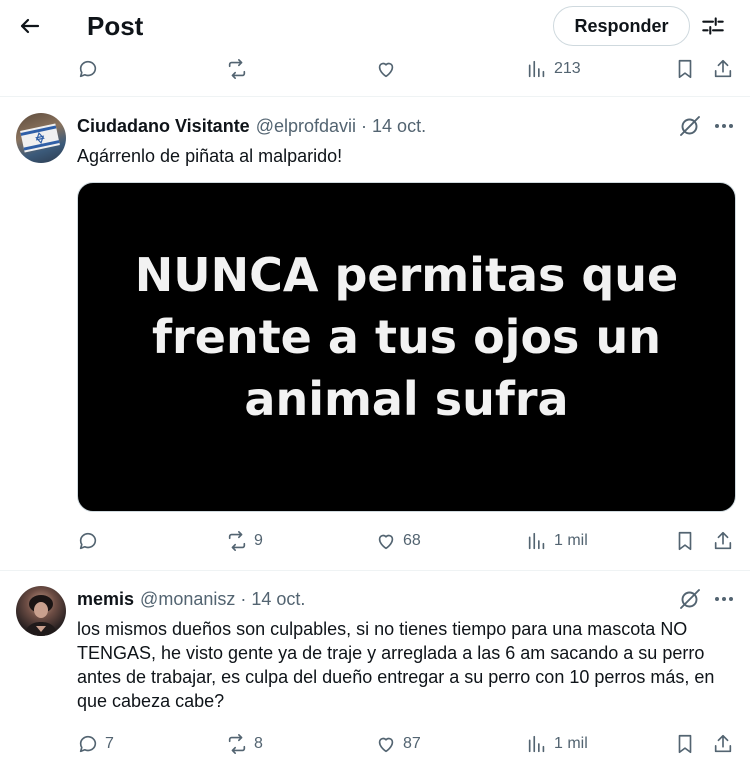 Image resolution: width=750 pixels, height=770 pixels. I want to click on page-title: Post, so click(115, 26).